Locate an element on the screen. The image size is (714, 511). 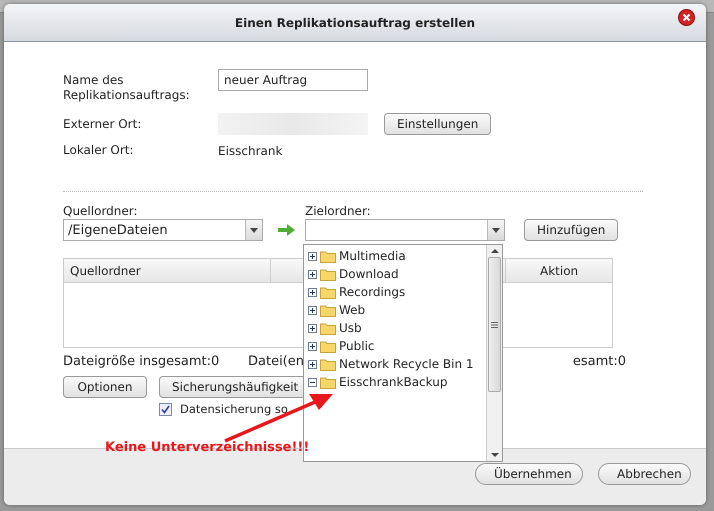
folder-item: Network Recycle Bin 1 is located at coordinates (406, 364).